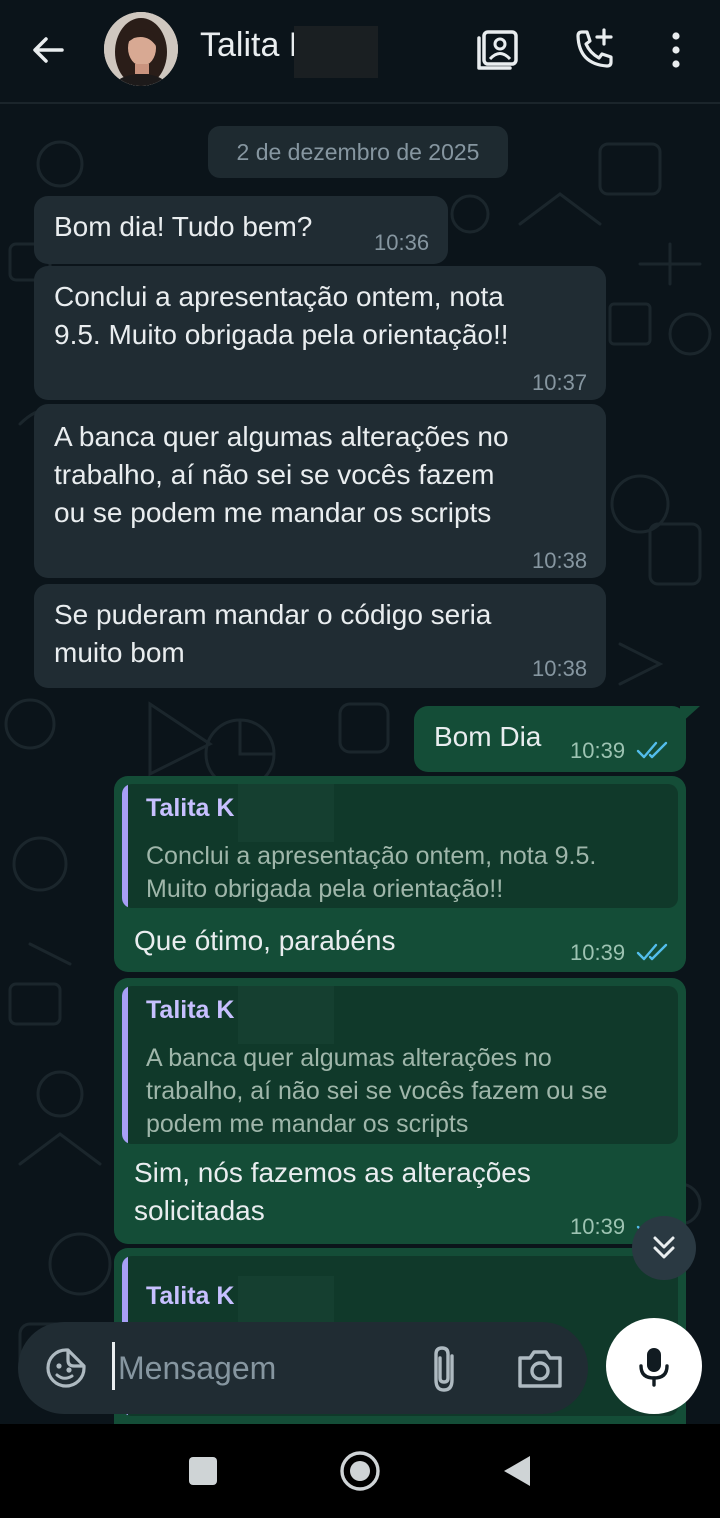 The image size is (720, 1518). I want to click on double-chevron-down-icon, so click(664, 1247).